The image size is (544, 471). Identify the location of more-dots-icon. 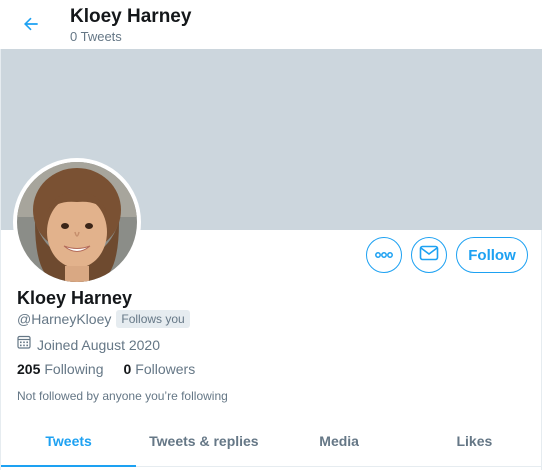
(384, 255).